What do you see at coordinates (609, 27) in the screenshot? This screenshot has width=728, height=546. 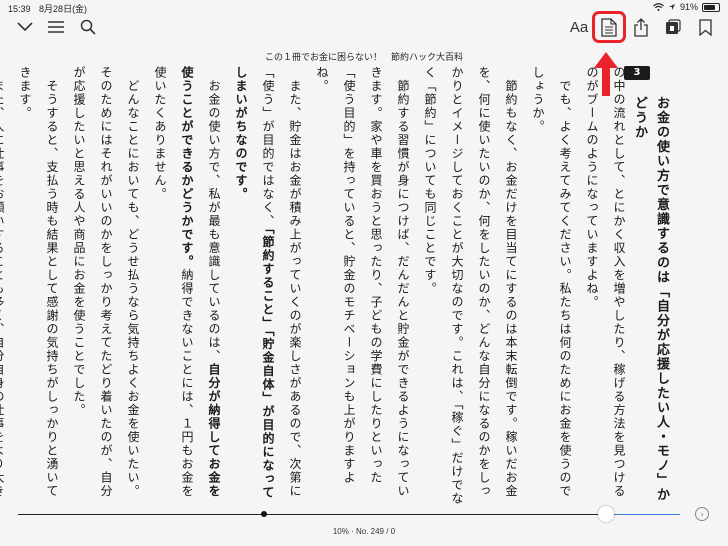 I see `notes-highlight-annotation` at bounding box center [609, 27].